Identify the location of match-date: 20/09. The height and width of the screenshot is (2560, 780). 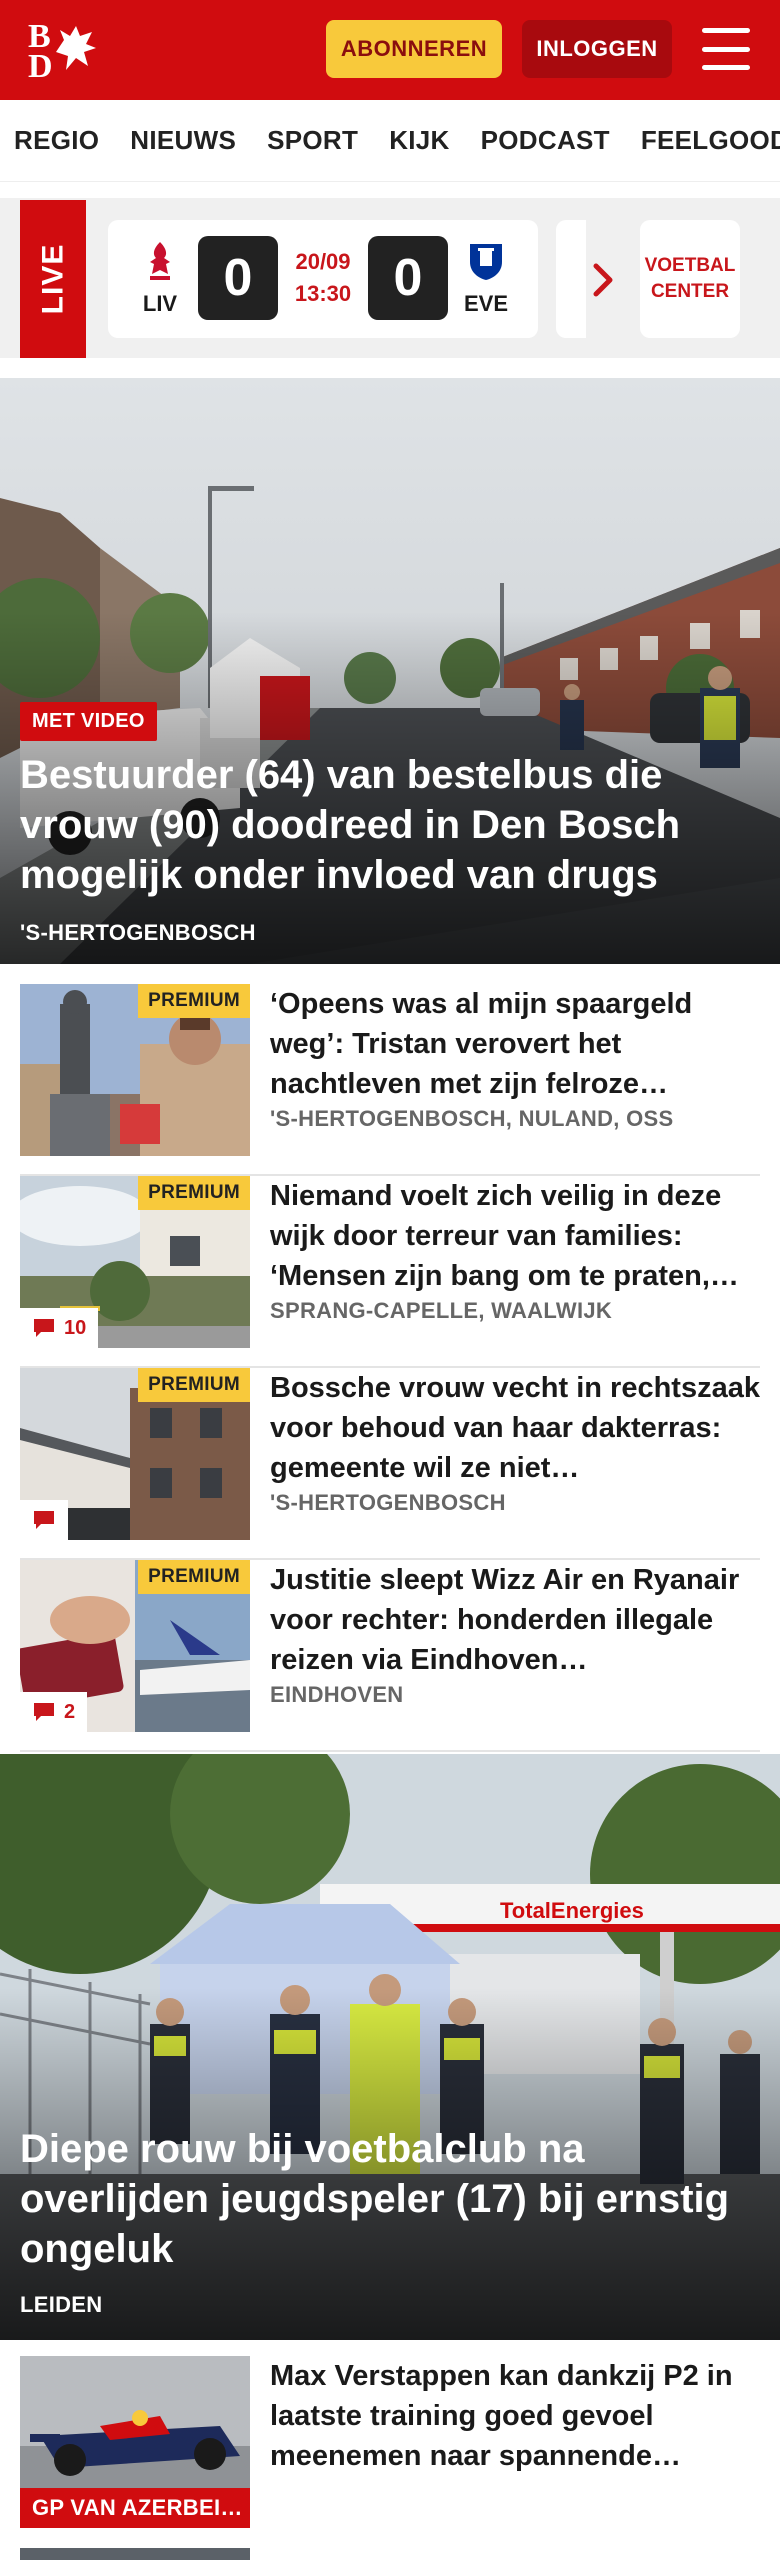
(323, 261).